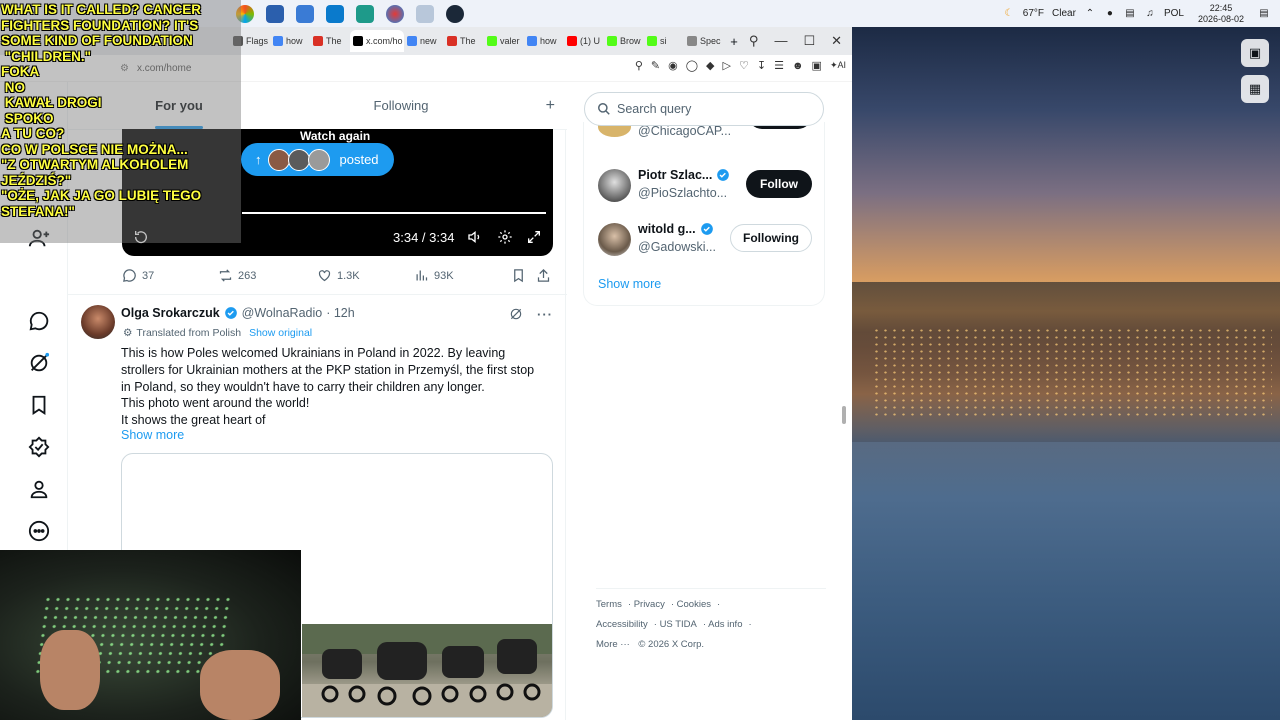 The image size is (1280, 720). What do you see at coordinates (609, 604) in the screenshot?
I see `footer-link: Terms` at bounding box center [609, 604].